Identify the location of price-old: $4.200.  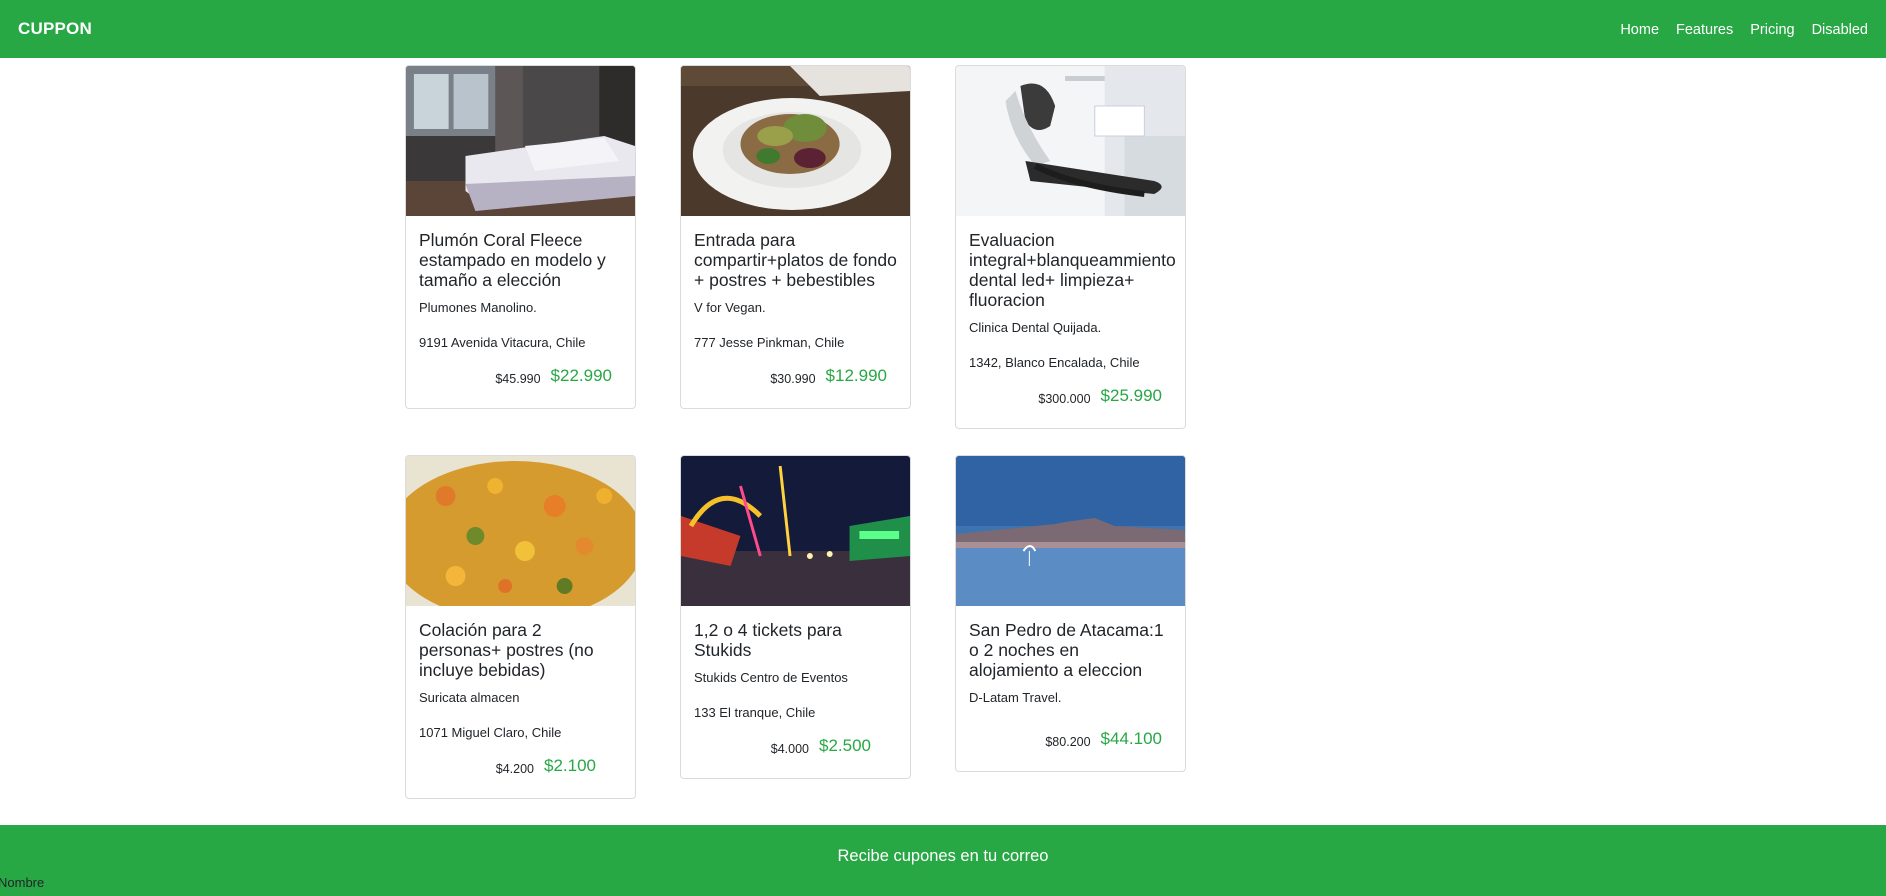
(514, 769).